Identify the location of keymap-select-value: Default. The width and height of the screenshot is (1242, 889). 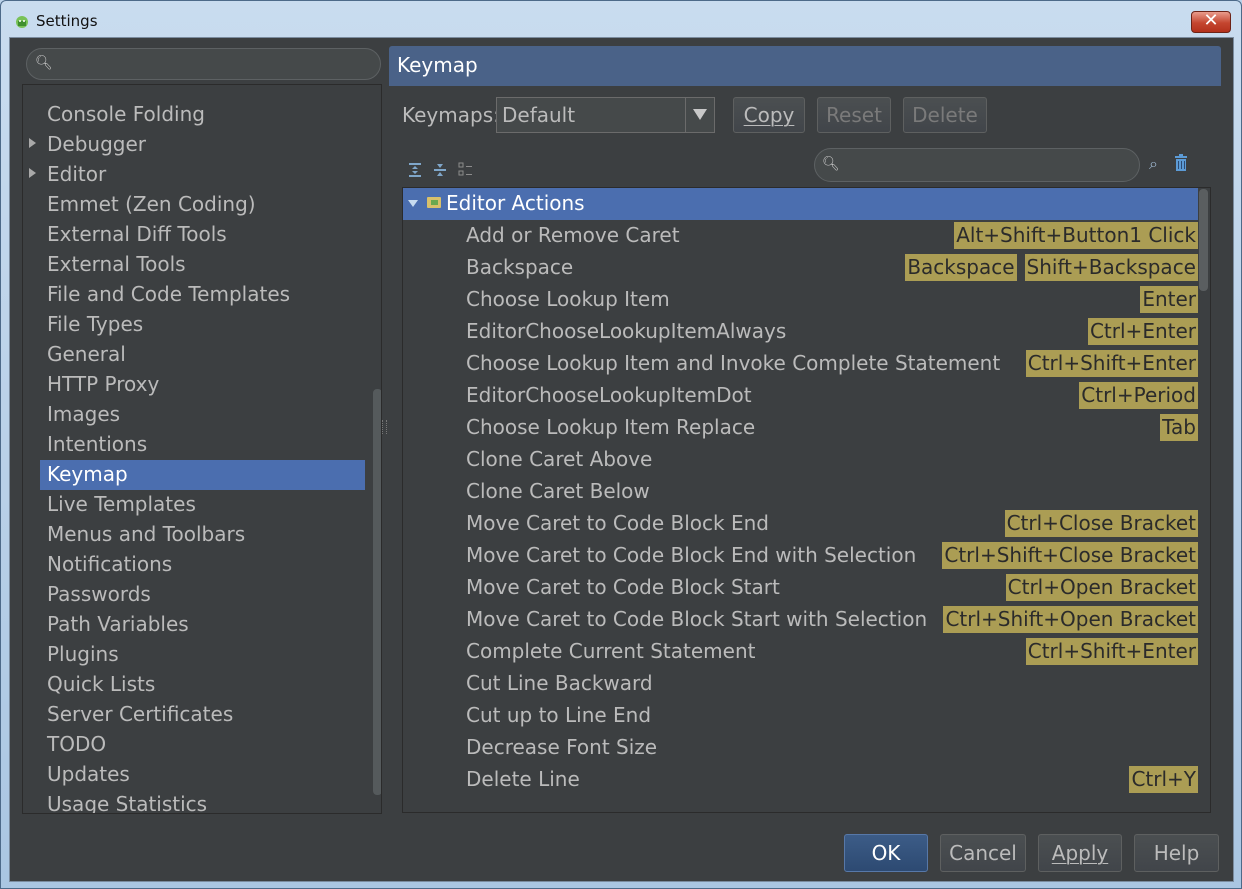
(539, 115).